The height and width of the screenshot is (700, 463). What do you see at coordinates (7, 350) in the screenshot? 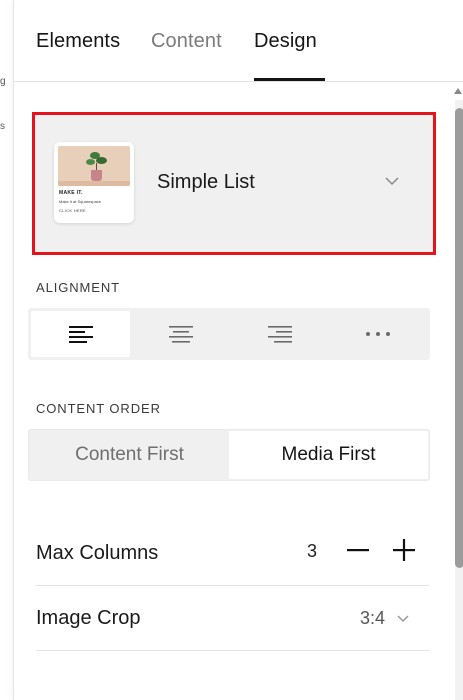
I see `edge-marks: g s` at bounding box center [7, 350].